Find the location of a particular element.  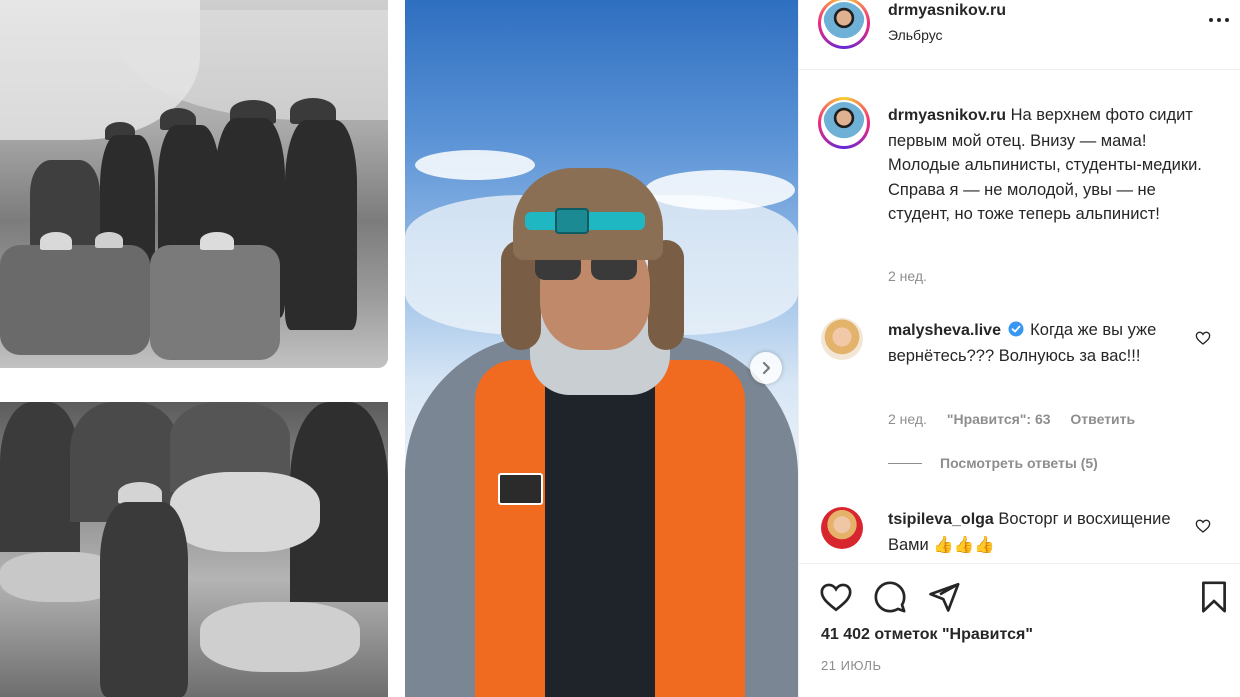

comment-username: tsipileva_olga is located at coordinates (941, 519).